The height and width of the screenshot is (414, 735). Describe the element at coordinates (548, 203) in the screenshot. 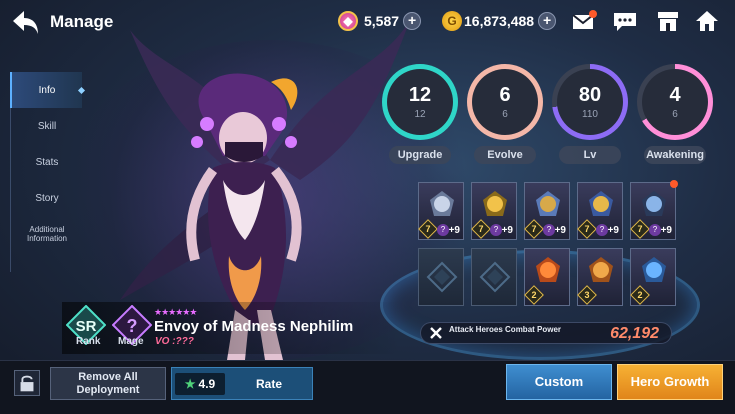

I see `winged-helm-icon` at that location.